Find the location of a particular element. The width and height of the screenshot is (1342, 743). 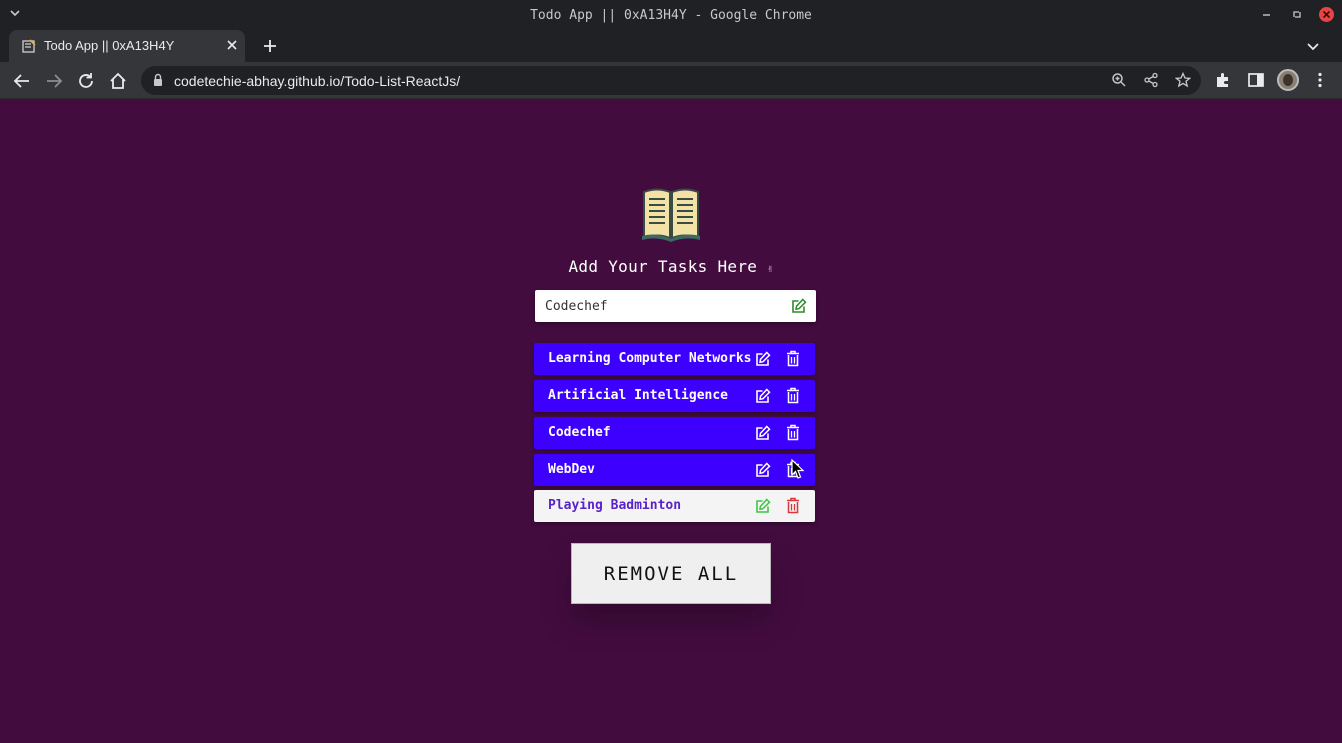

add-task-box is located at coordinates (675, 306).